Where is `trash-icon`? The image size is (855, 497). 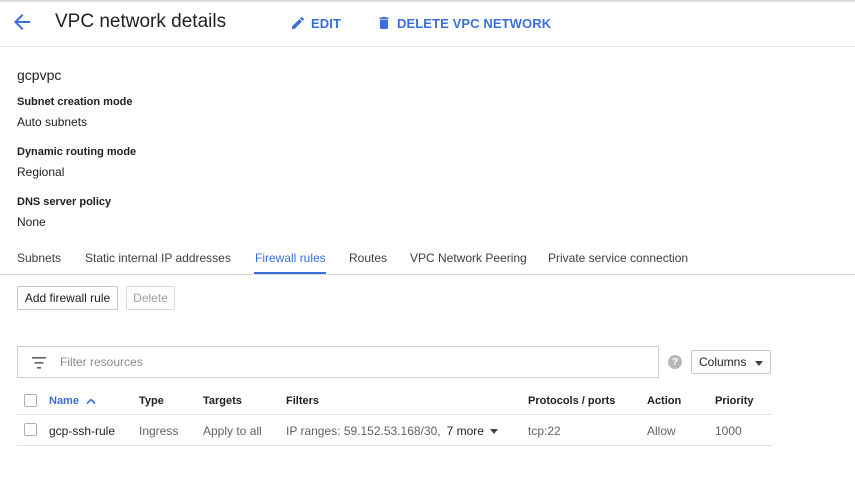
trash-icon is located at coordinates (384, 23).